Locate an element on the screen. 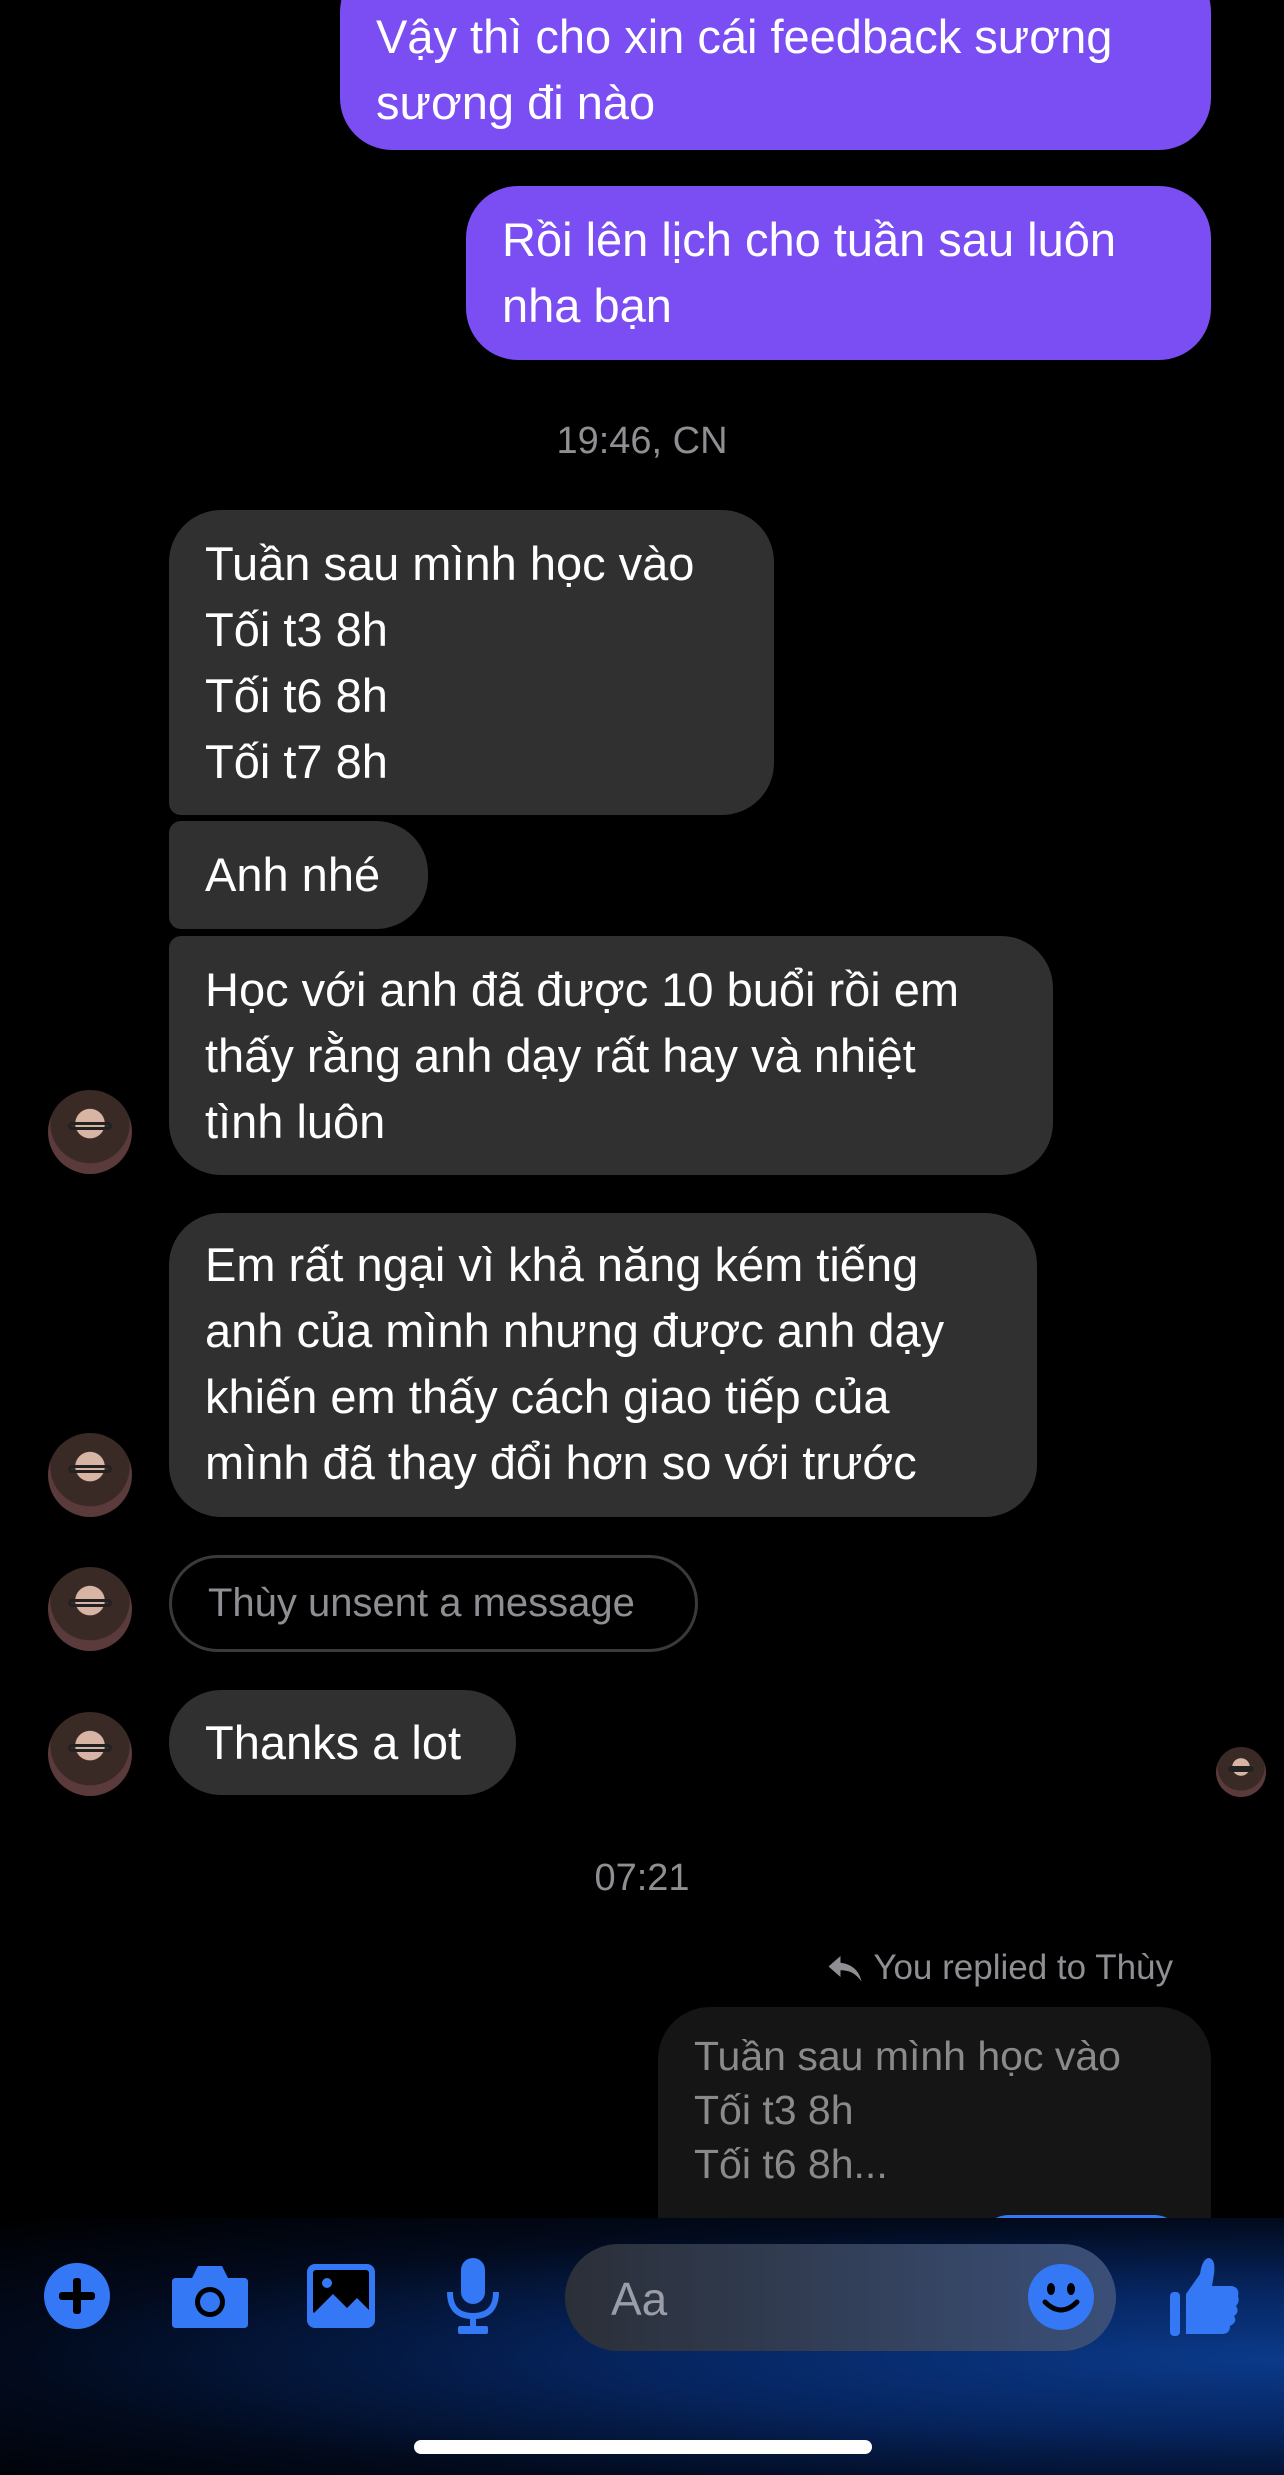  plus-icon is located at coordinates (77, 2296).